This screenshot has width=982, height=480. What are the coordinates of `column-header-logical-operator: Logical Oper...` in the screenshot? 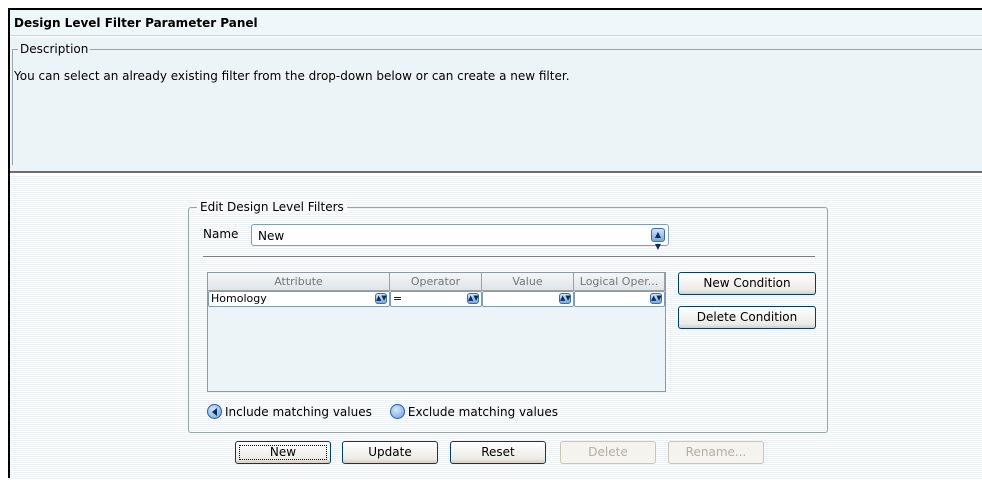 It's located at (619, 282).